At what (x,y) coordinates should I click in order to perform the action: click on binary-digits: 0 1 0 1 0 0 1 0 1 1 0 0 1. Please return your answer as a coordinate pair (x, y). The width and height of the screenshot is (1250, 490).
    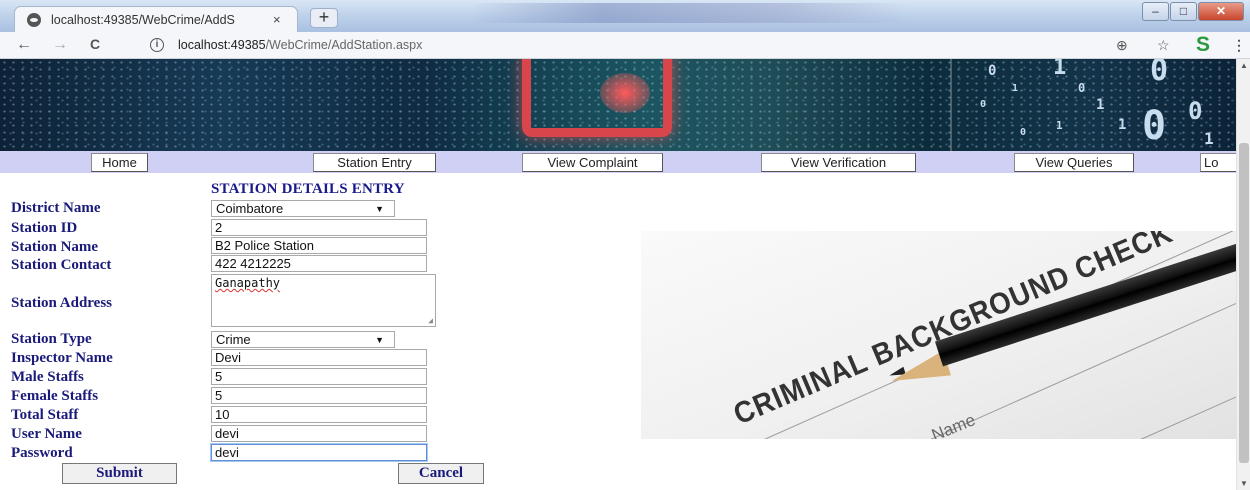
    Looking at the image, I should click on (1098, 105).